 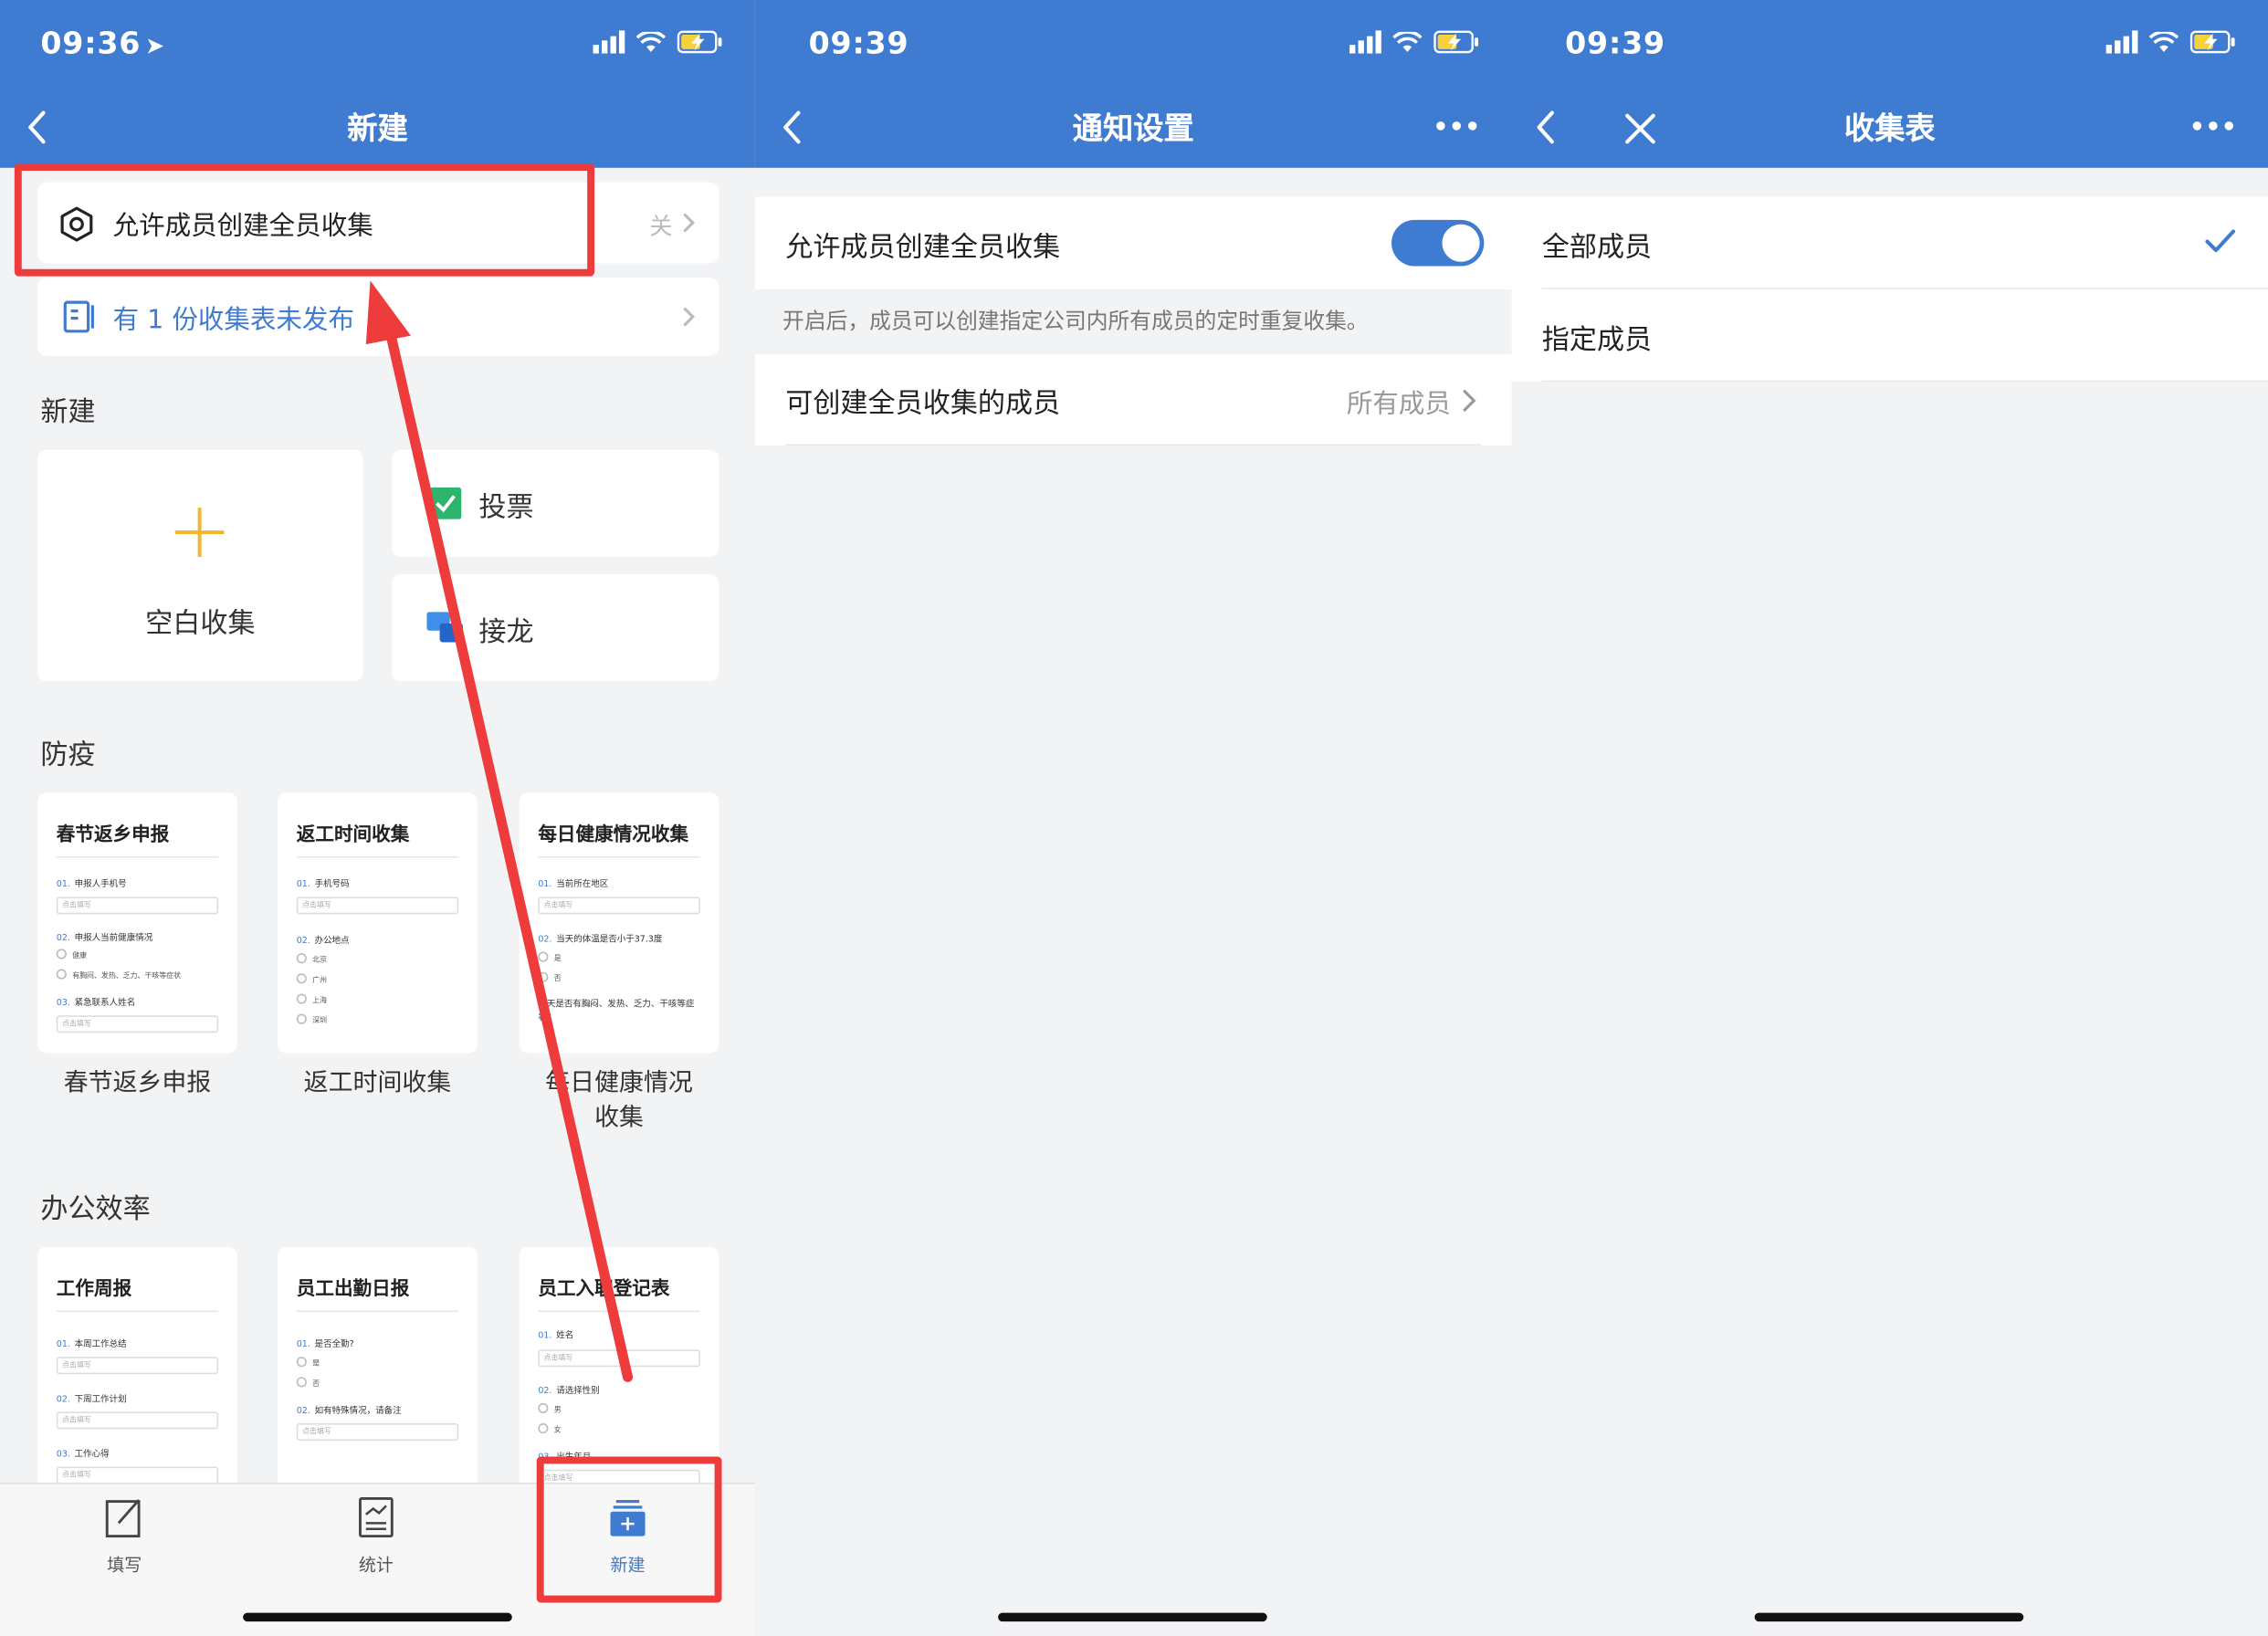 What do you see at coordinates (1889, 128) in the screenshot?
I see `page-title: 收集表` at bounding box center [1889, 128].